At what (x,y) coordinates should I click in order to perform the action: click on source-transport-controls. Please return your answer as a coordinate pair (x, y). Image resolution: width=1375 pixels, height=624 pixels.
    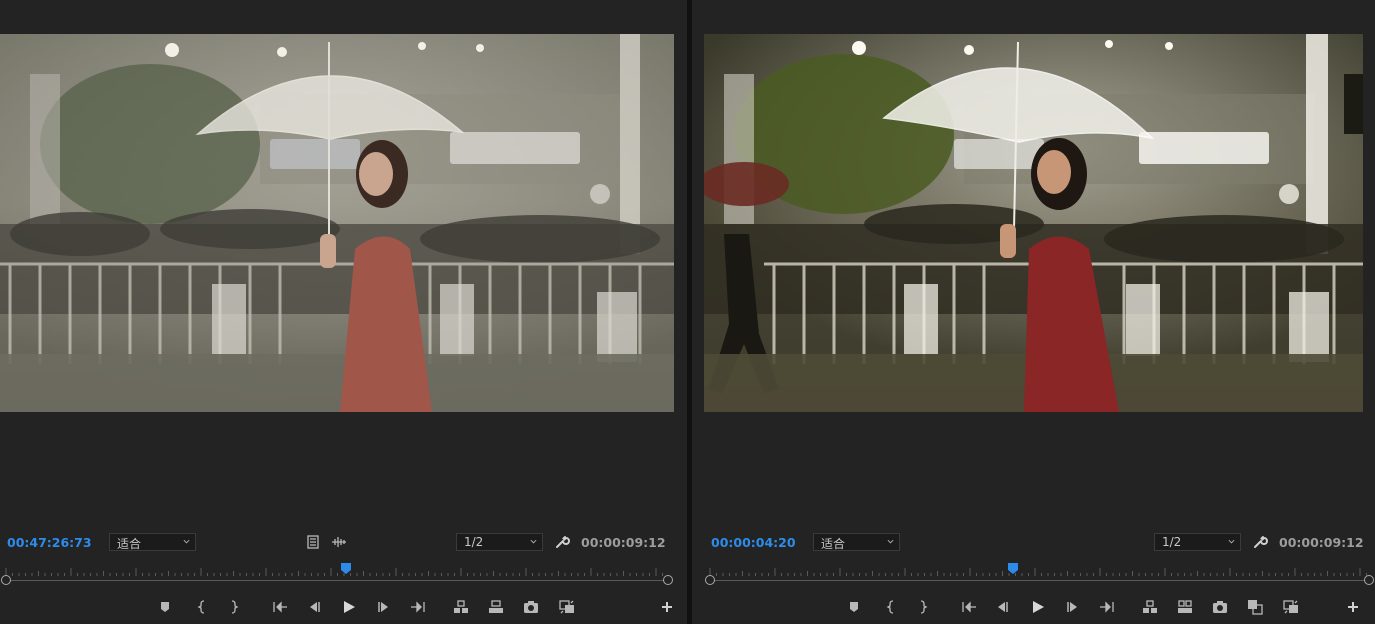
    Looking at the image, I should click on (343, 607).